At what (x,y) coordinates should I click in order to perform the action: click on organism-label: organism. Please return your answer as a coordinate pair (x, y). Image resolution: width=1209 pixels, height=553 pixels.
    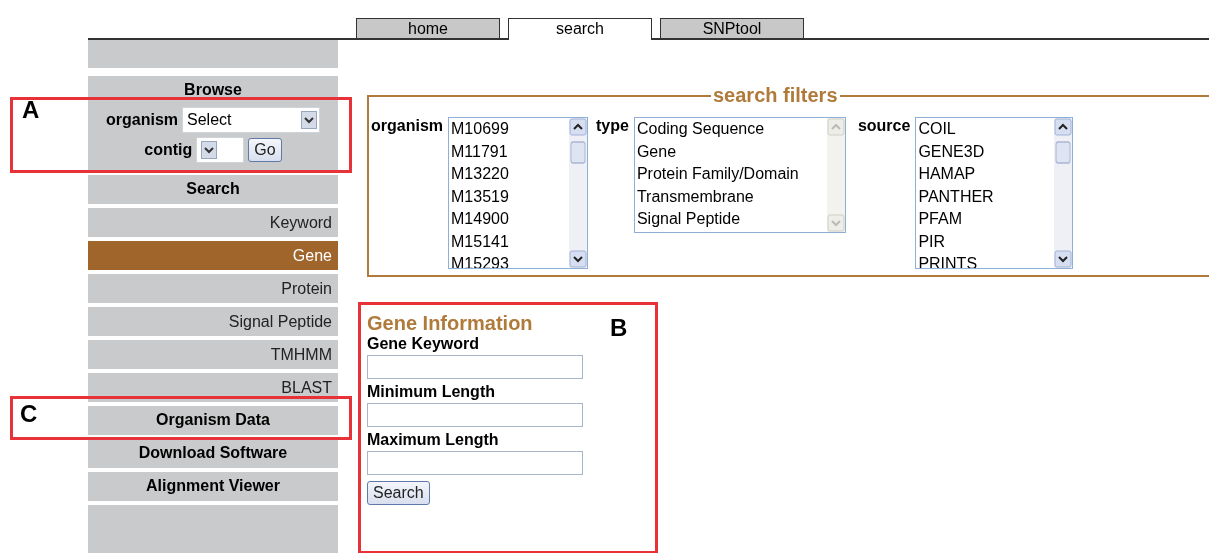
    Looking at the image, I should click on (142, 120).